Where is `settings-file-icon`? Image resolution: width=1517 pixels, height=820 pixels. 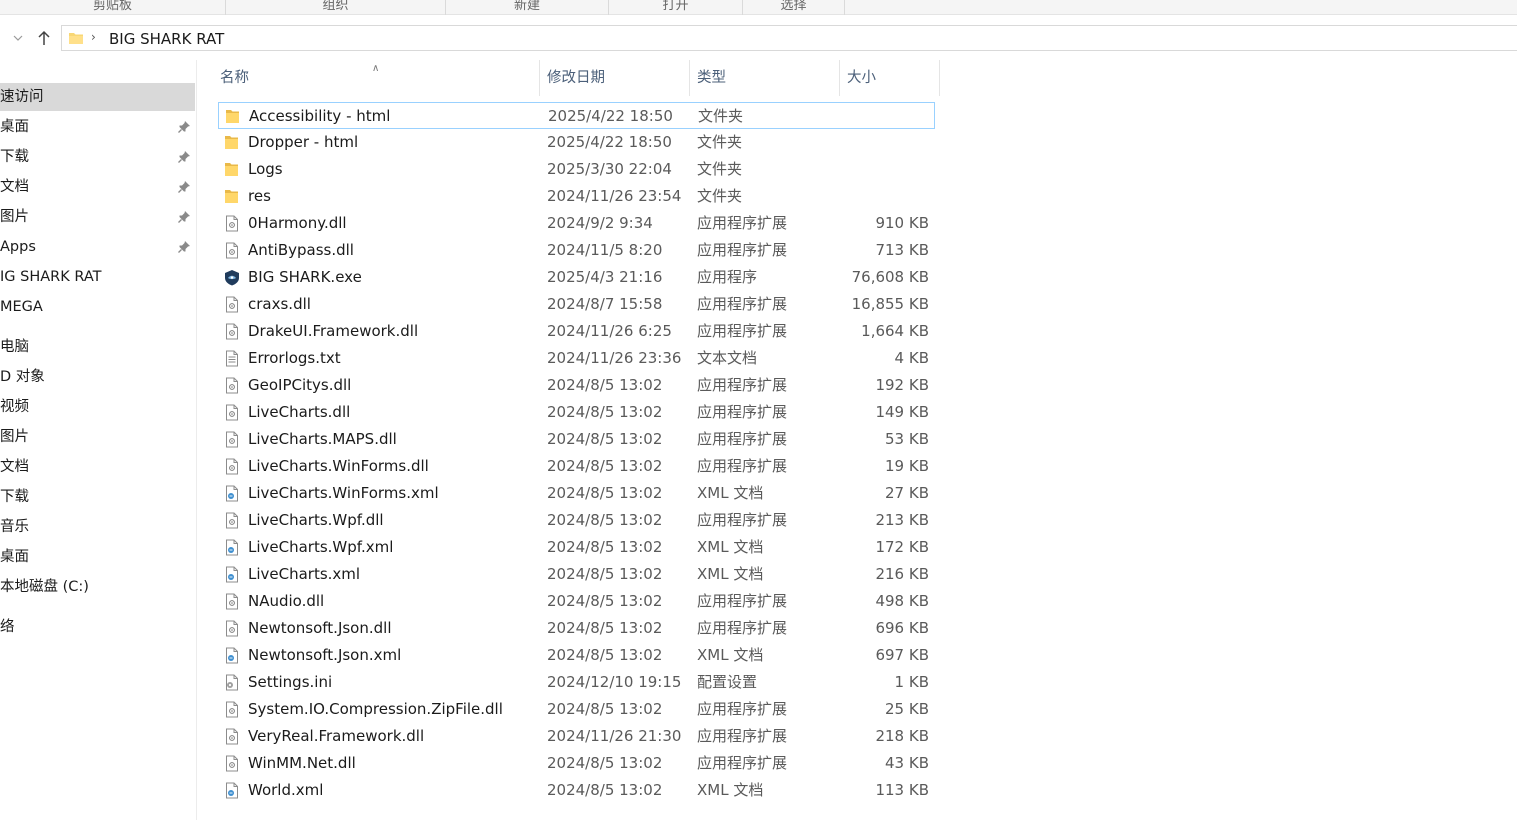
settings-file-icon is located at coordinates (232, 682).